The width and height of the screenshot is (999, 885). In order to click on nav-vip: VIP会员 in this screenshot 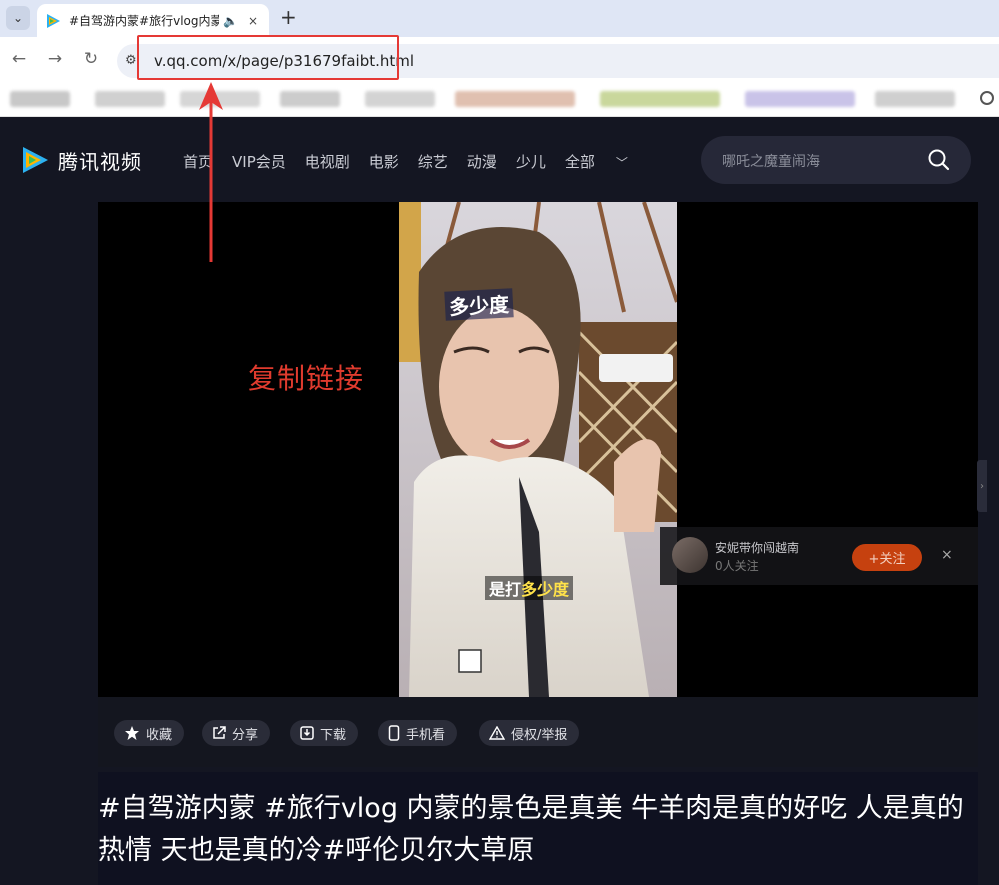, I will do `click(259, 161)`.